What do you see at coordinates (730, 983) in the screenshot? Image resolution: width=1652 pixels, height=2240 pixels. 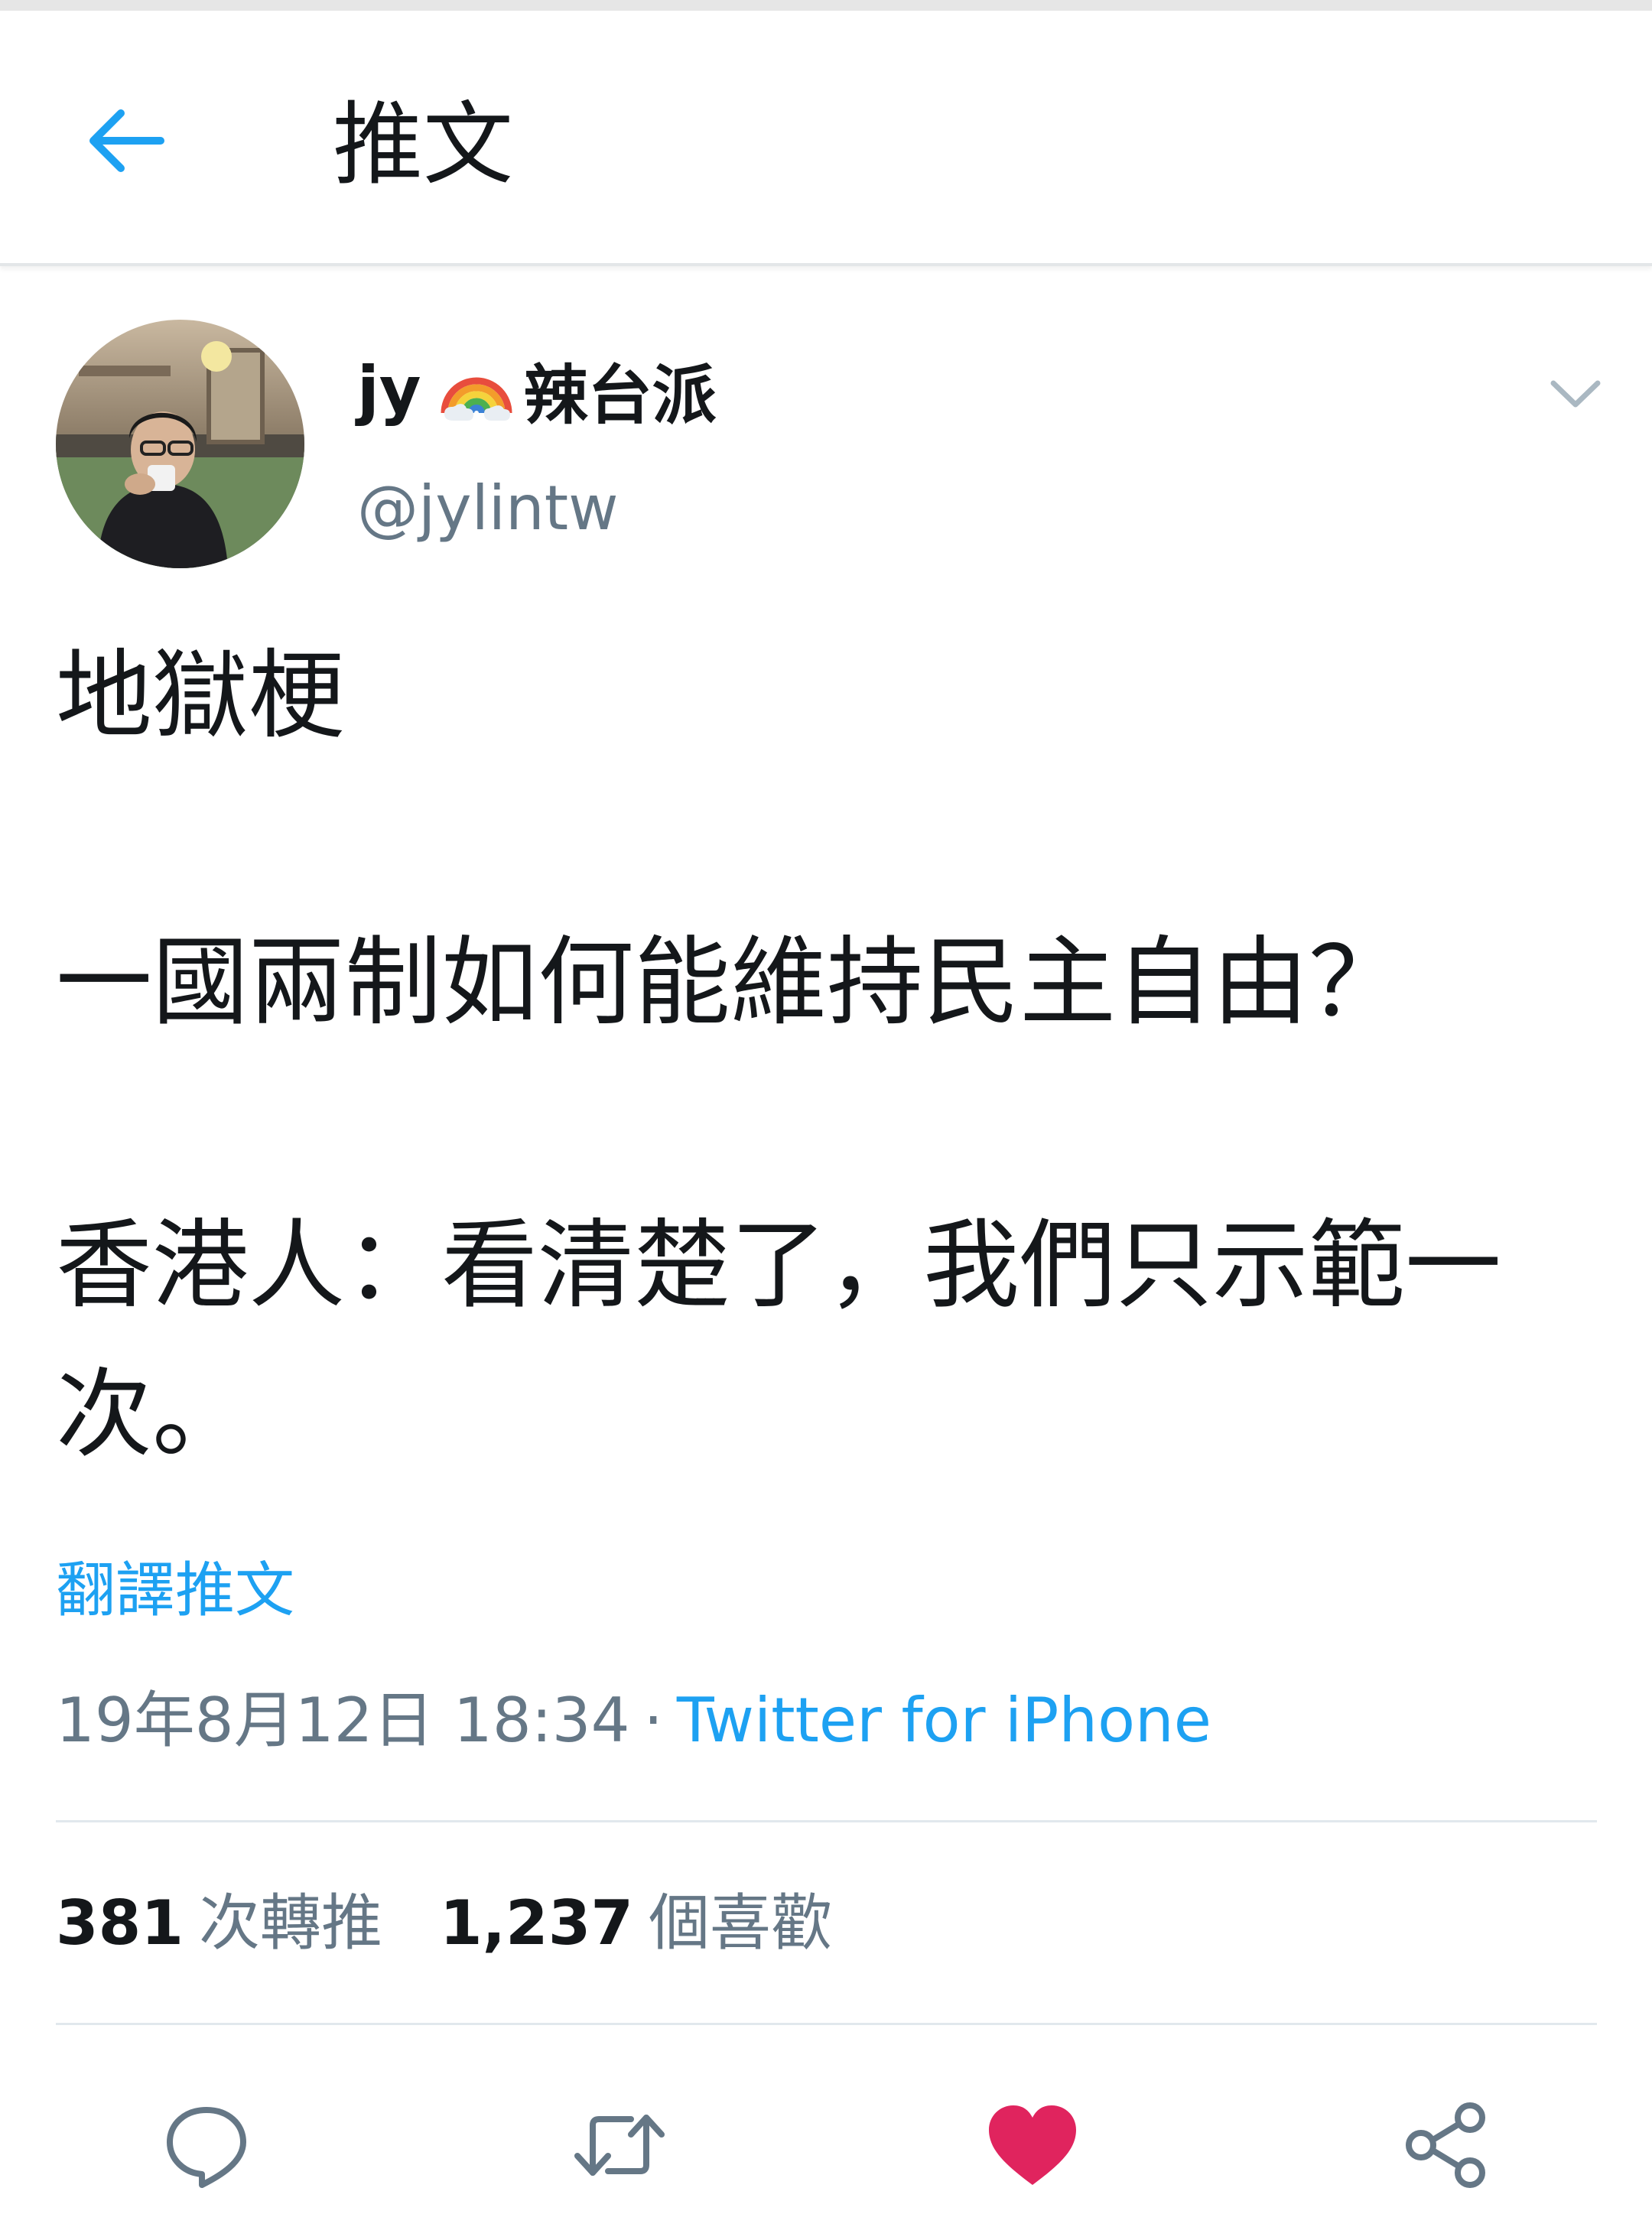 I see `tweet-text-line: 一國兩制如何能維持民主自由？` at bounding box center [730, 983].